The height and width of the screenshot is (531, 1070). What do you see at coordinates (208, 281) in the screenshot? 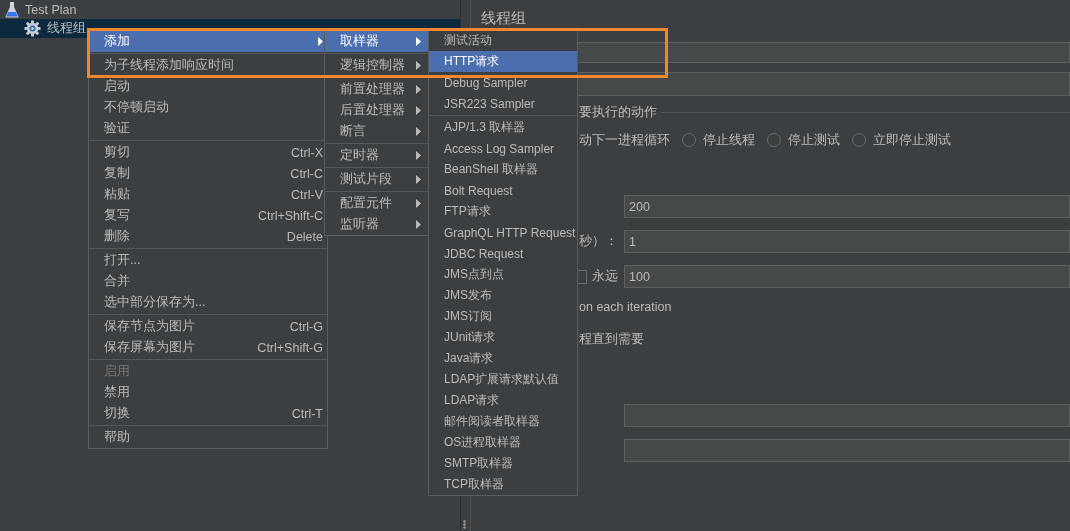
I see `menu-item: 合并` at bounding box center [208, 281].